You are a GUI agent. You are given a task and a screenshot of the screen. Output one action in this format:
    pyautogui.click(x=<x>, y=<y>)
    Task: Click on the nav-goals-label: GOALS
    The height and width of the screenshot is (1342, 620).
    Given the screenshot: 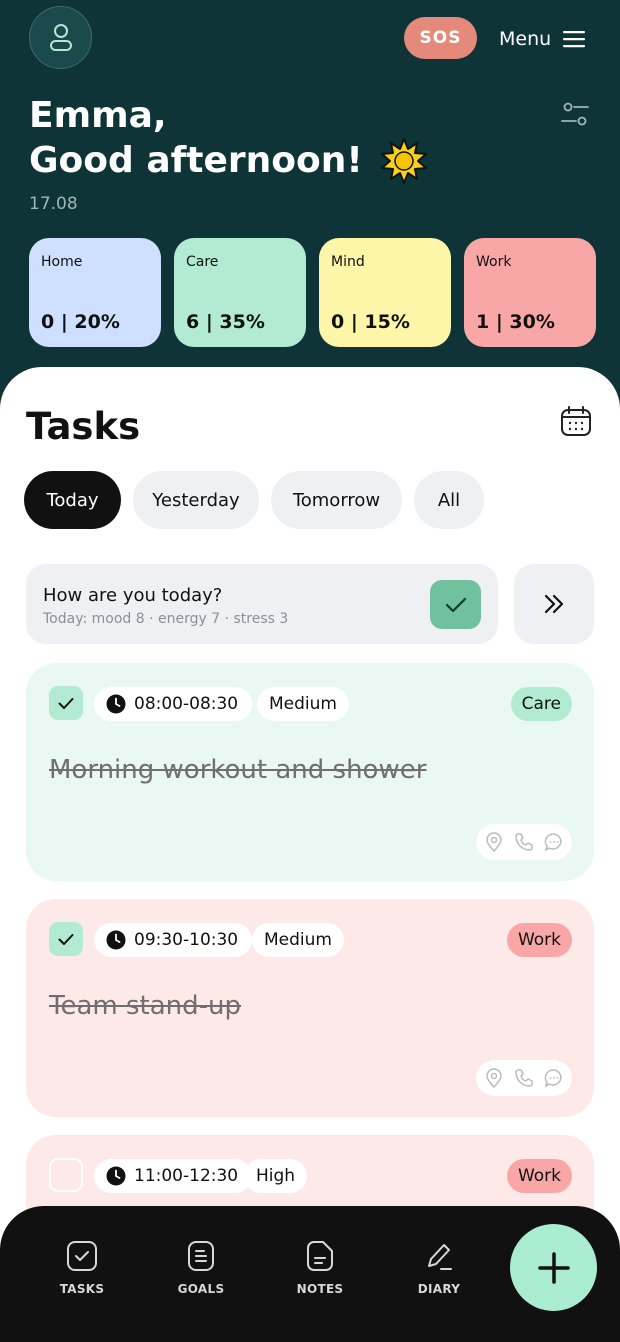 What is the action you would take?
    pyautogui.click(x=201, y=1289)
    